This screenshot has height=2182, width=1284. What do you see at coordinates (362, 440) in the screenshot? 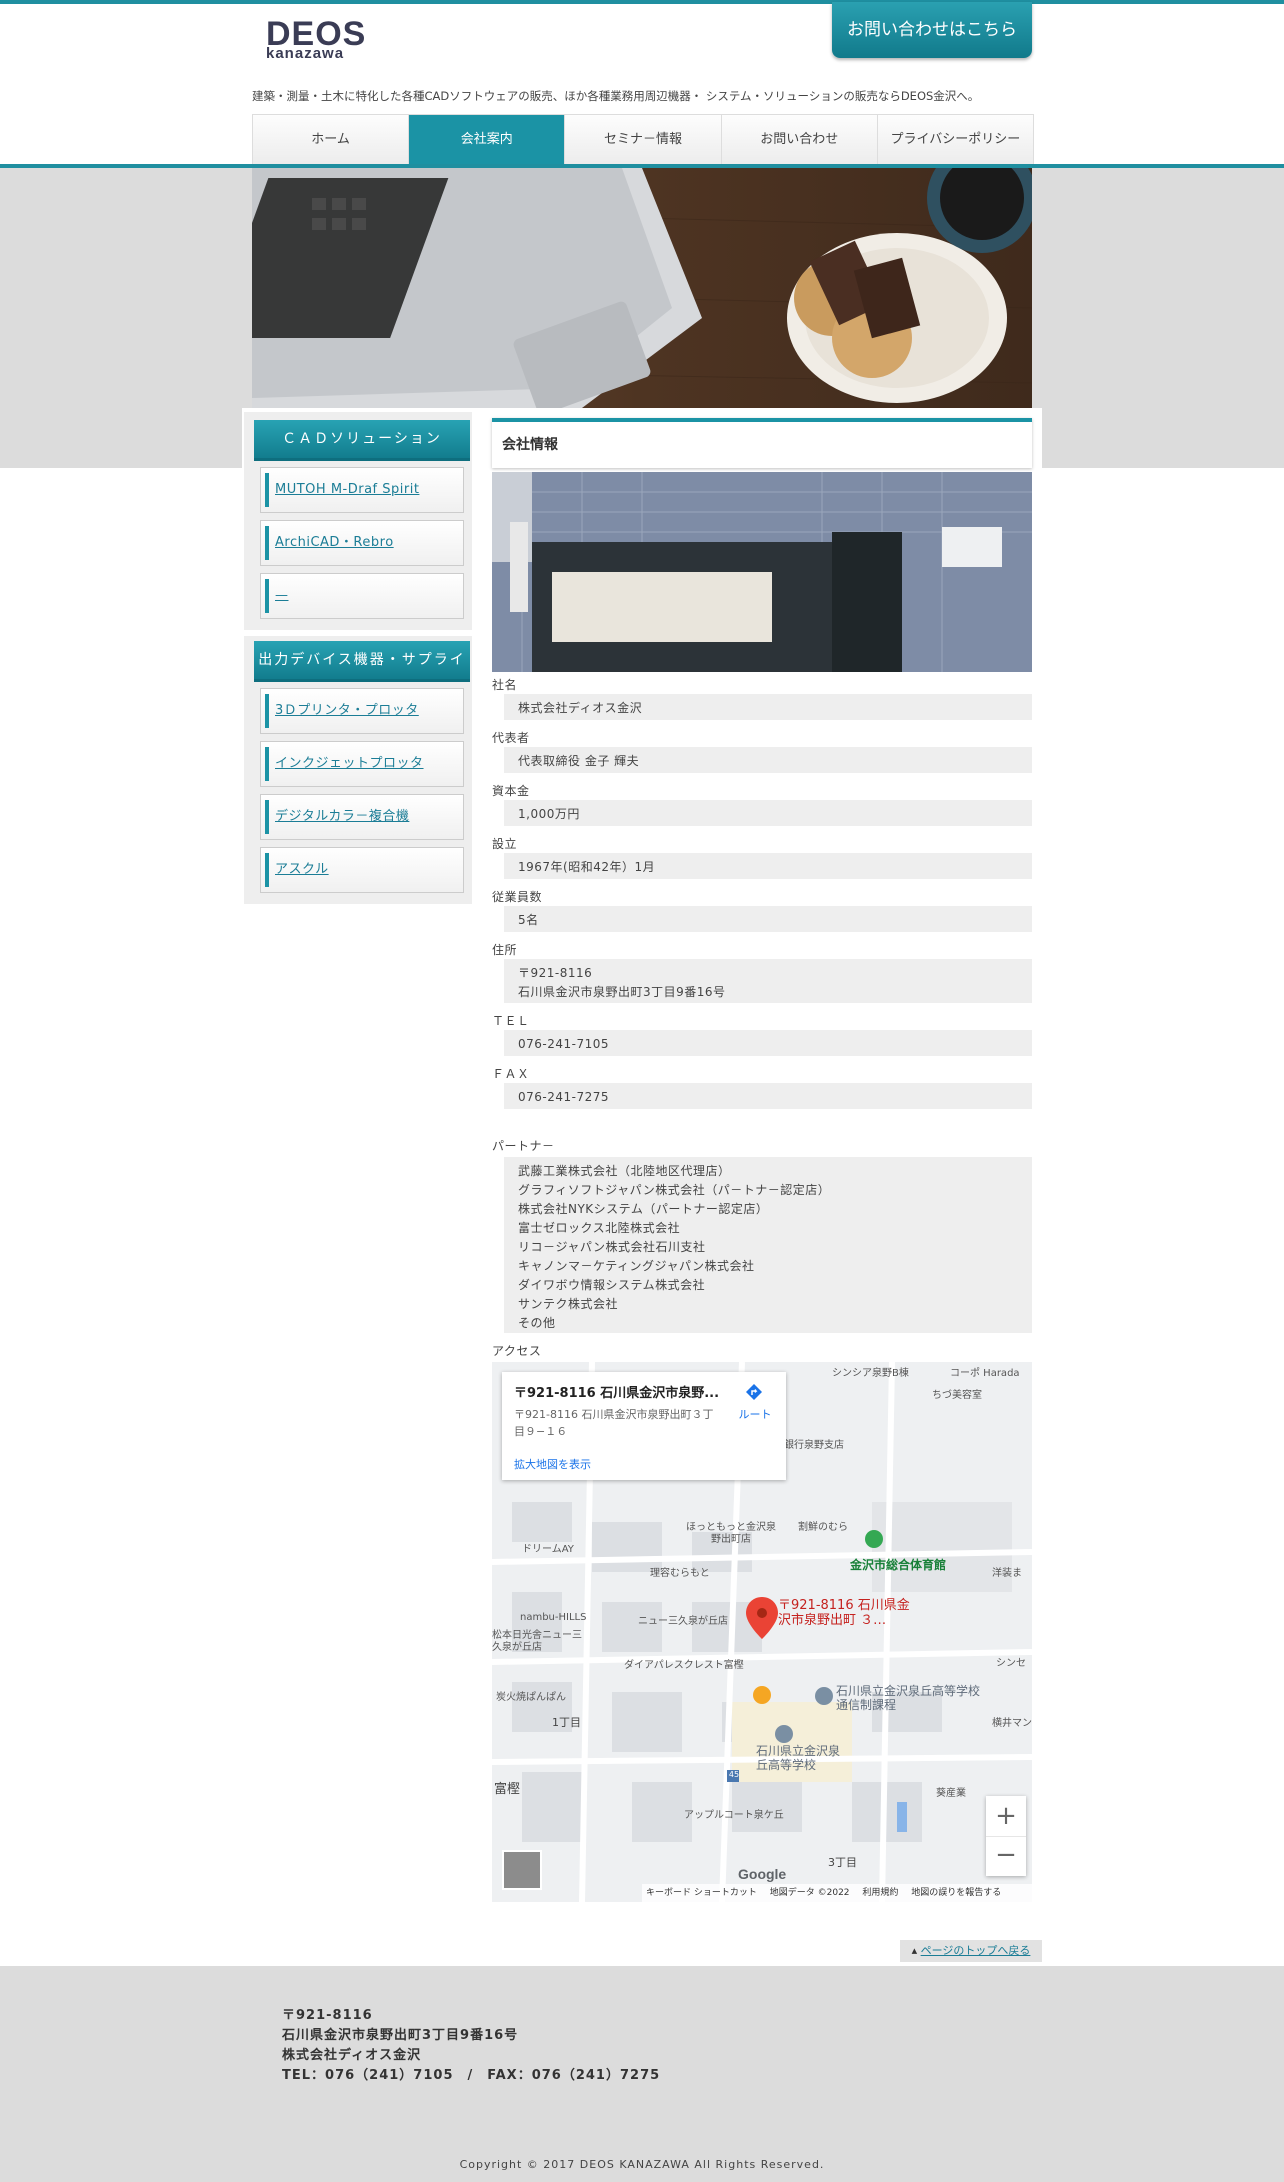
I see `sidebar-cad-title: ＣＡＤソリューション` at bounding box center [362, 440].